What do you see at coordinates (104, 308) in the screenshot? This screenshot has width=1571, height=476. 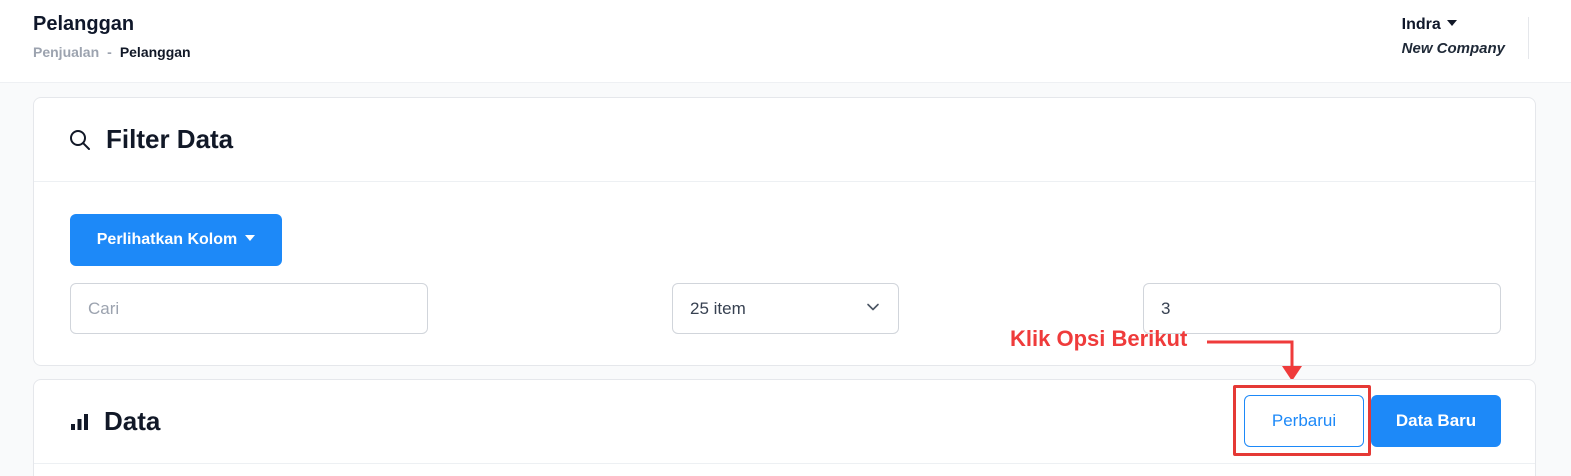 I see `search-placeholder: Cari` at bounding box center [104, 308].